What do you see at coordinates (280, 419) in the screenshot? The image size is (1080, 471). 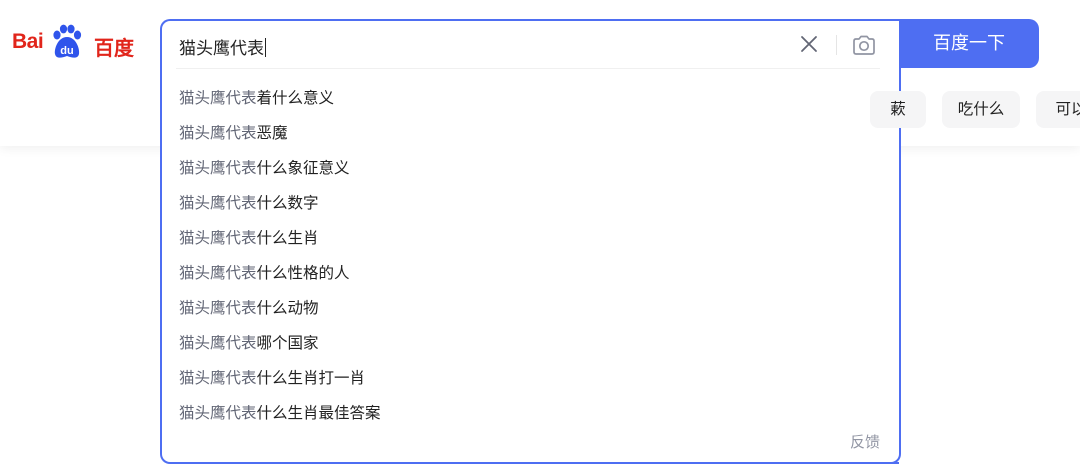 I see `suggestion-item: 猫头鹰代表什么生肖最佳答案` at bounding box center [280, 419].